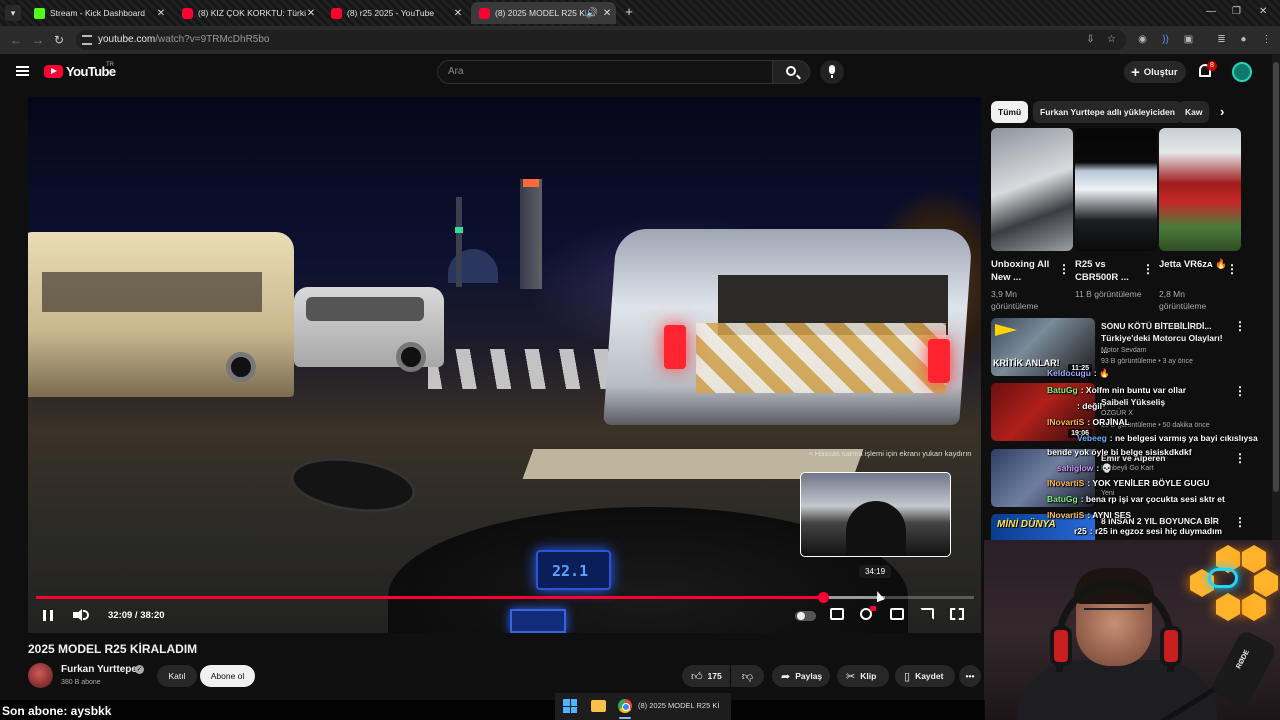  I want to click on minimize-icon: —, so click(1211, 11).